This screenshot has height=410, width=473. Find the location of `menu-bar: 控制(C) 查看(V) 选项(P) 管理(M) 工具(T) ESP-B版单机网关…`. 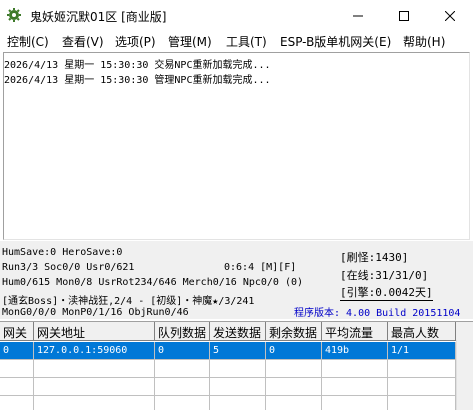

menu-bar: 控制(C) 查看(V) 选项(P) 管理(M) 工具(T) ESP-B版单机网关… is located at coordinates (236, 41).